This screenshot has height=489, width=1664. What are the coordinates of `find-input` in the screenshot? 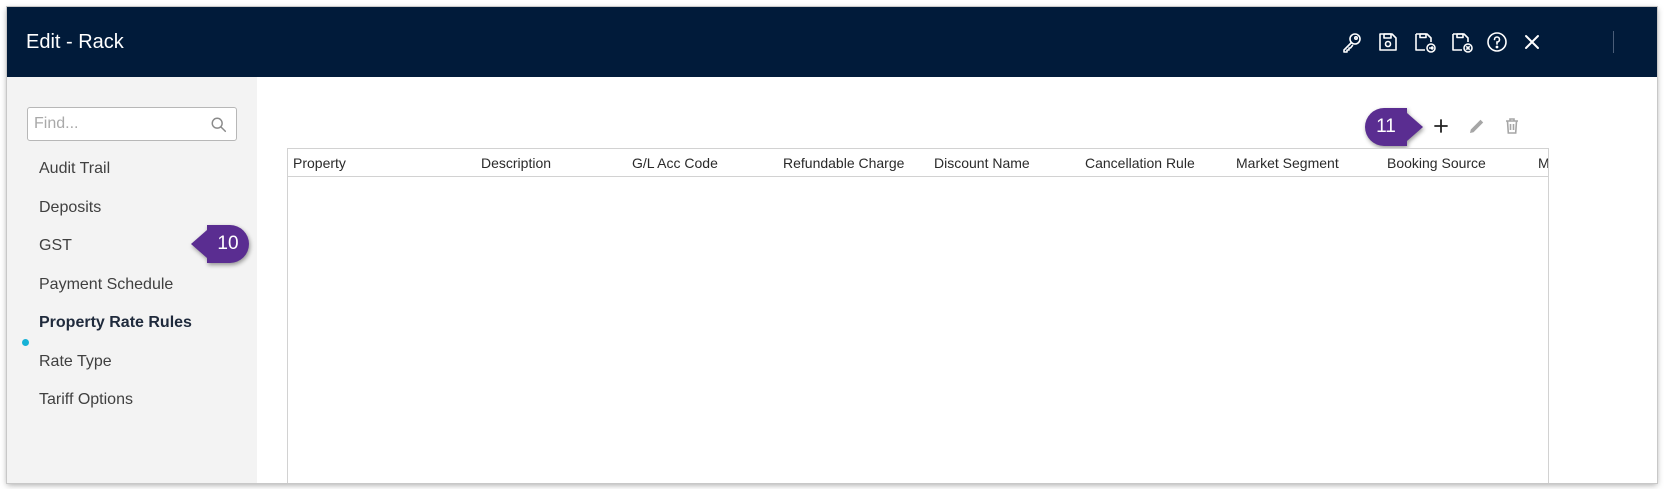 It's located at (119, 124).